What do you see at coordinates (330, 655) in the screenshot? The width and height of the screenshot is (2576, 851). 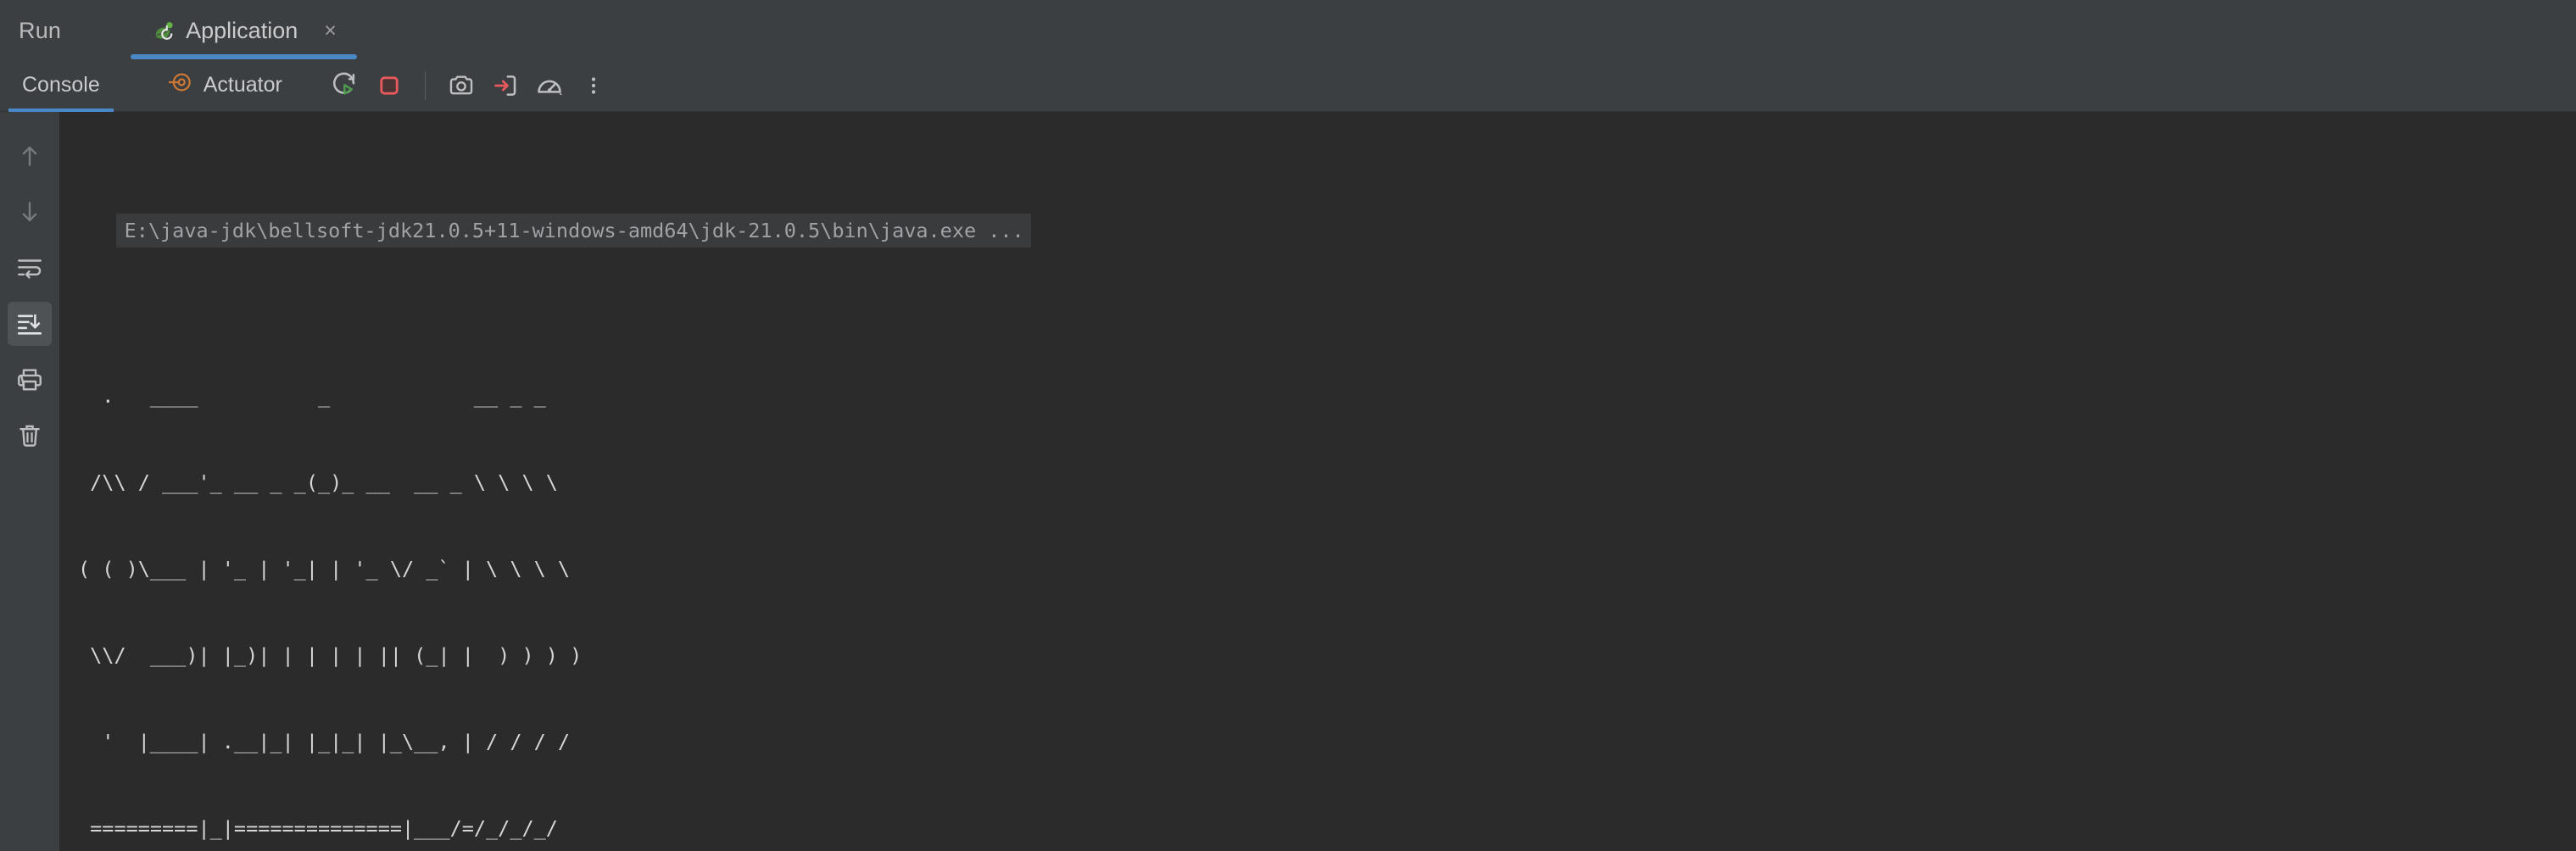 I see `banner-line: \\/ ___)| |_)| | | | | || (_| | ) ) ) )` at bounding box center [330, 655].